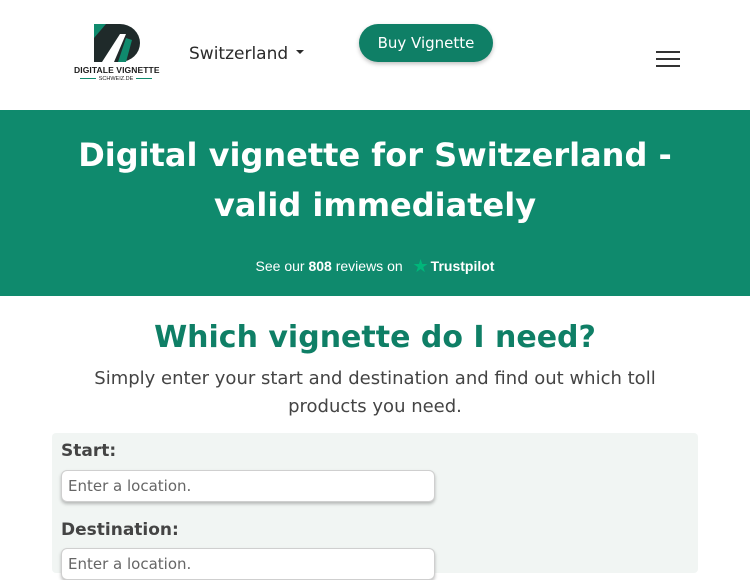 This screenshot has width=750, height=580. I want to click on trustpilot-suffix: reviews on, so click(369, 266).